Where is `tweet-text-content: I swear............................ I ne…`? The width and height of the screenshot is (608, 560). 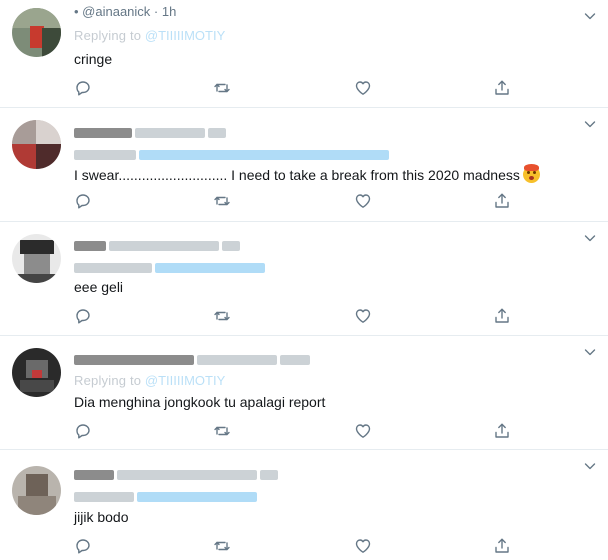
tweet-text-content: I swear............................ I ne… is located at coordinates (297, 175).